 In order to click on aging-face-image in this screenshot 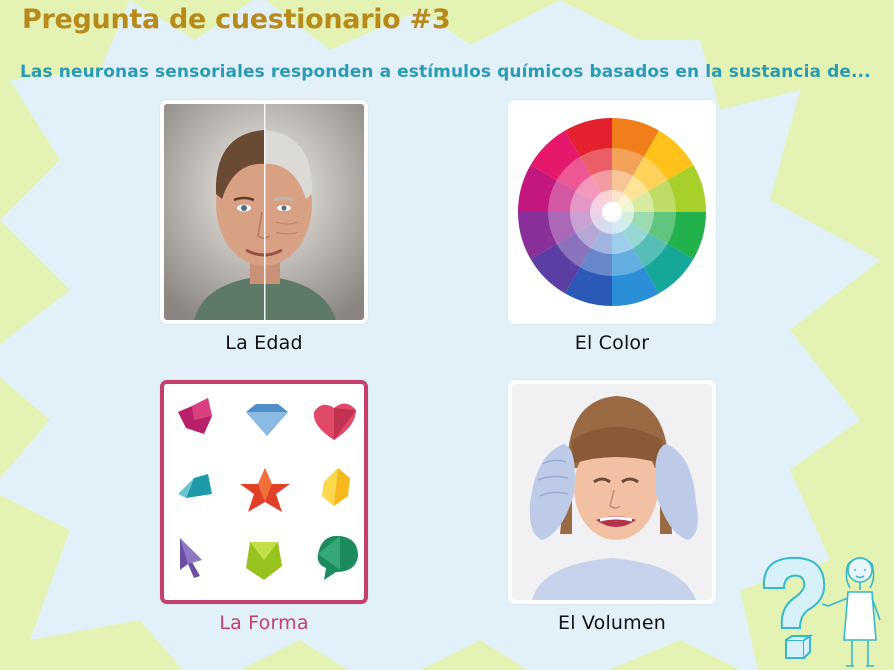, I will do `click(264, 212)`.